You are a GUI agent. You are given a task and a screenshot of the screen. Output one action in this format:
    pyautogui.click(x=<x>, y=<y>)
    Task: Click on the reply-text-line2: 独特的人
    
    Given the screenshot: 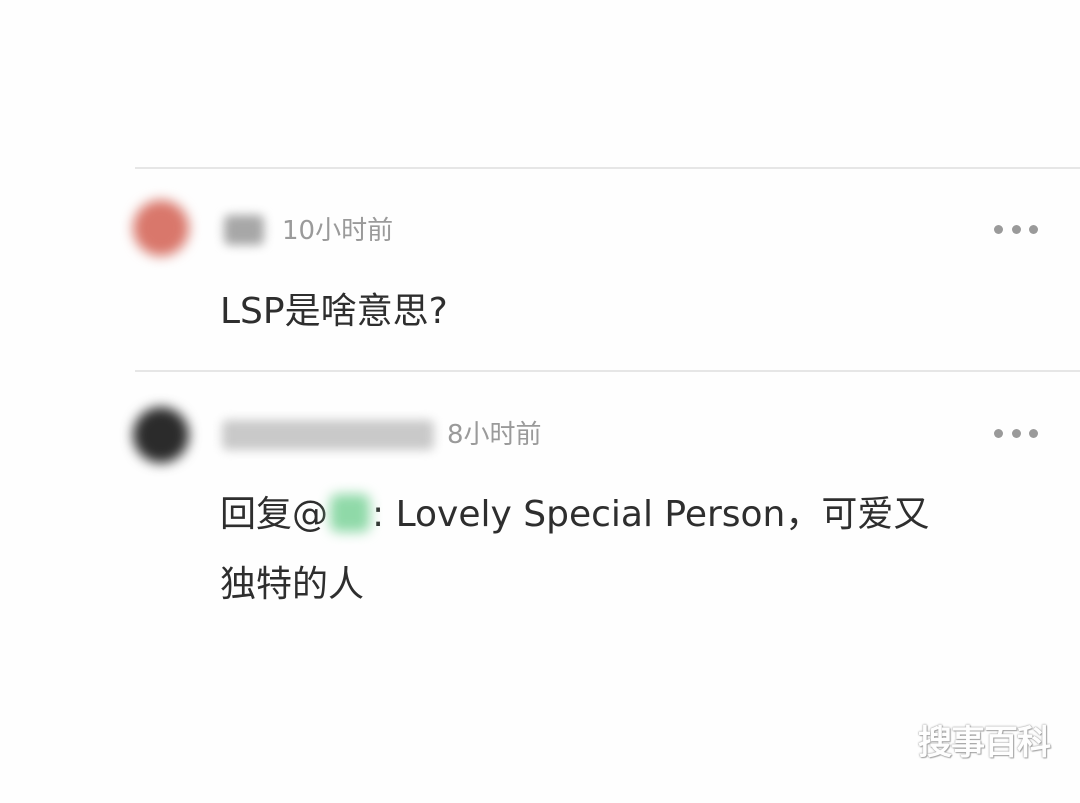 What is the action you would take?
    pyautogui.click(x=292, y=584)
    